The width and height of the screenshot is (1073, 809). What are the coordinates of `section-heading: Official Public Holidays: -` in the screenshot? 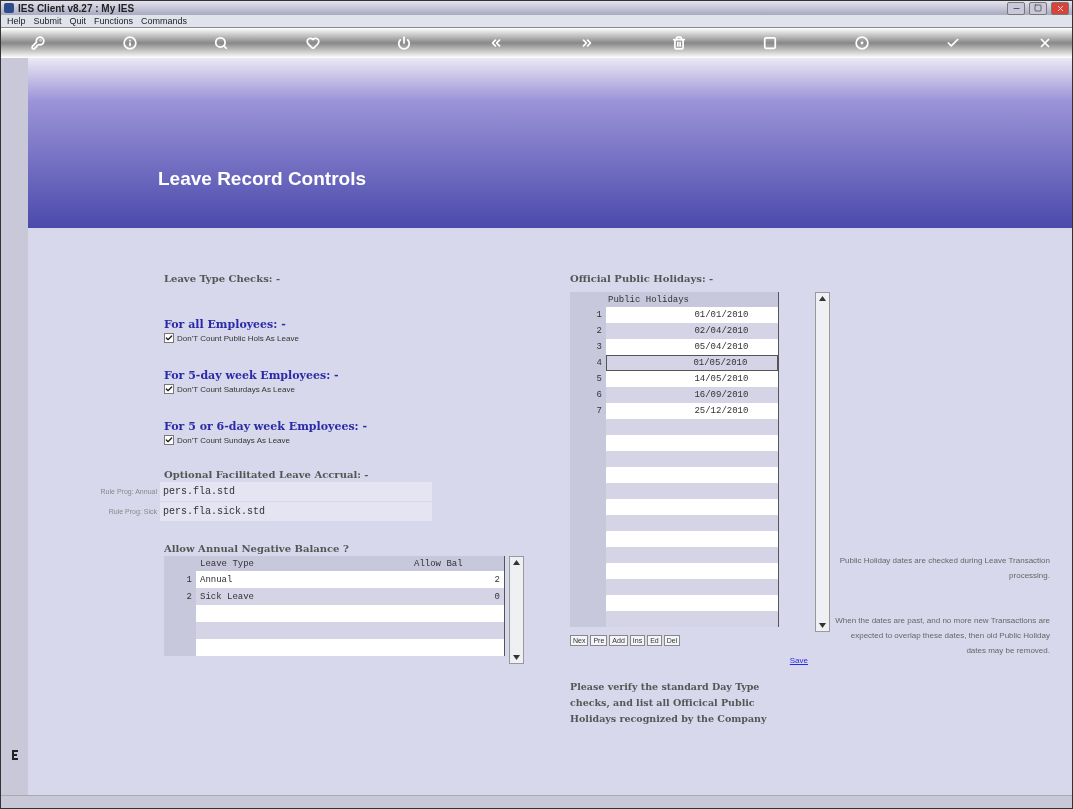 It's located at (642, 278).